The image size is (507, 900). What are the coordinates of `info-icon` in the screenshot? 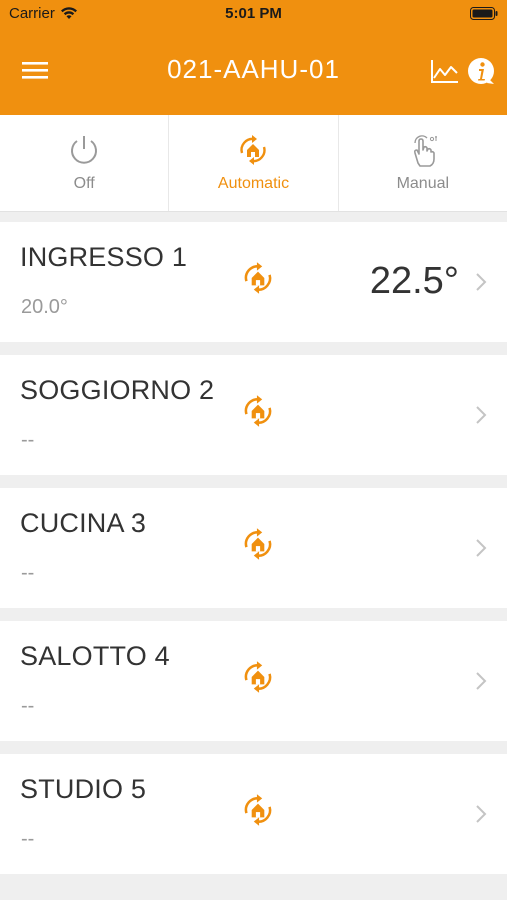 It's located at (481, 71).